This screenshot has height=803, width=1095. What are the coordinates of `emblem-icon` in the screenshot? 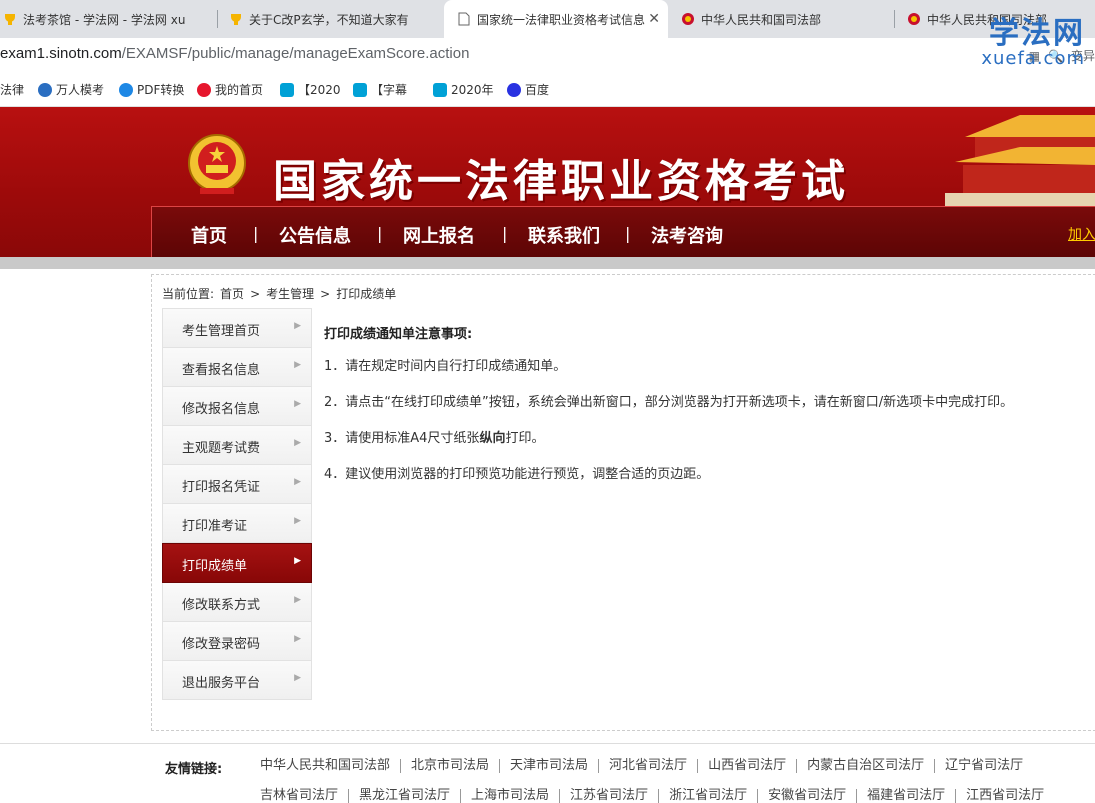 It's located at (688, 19).